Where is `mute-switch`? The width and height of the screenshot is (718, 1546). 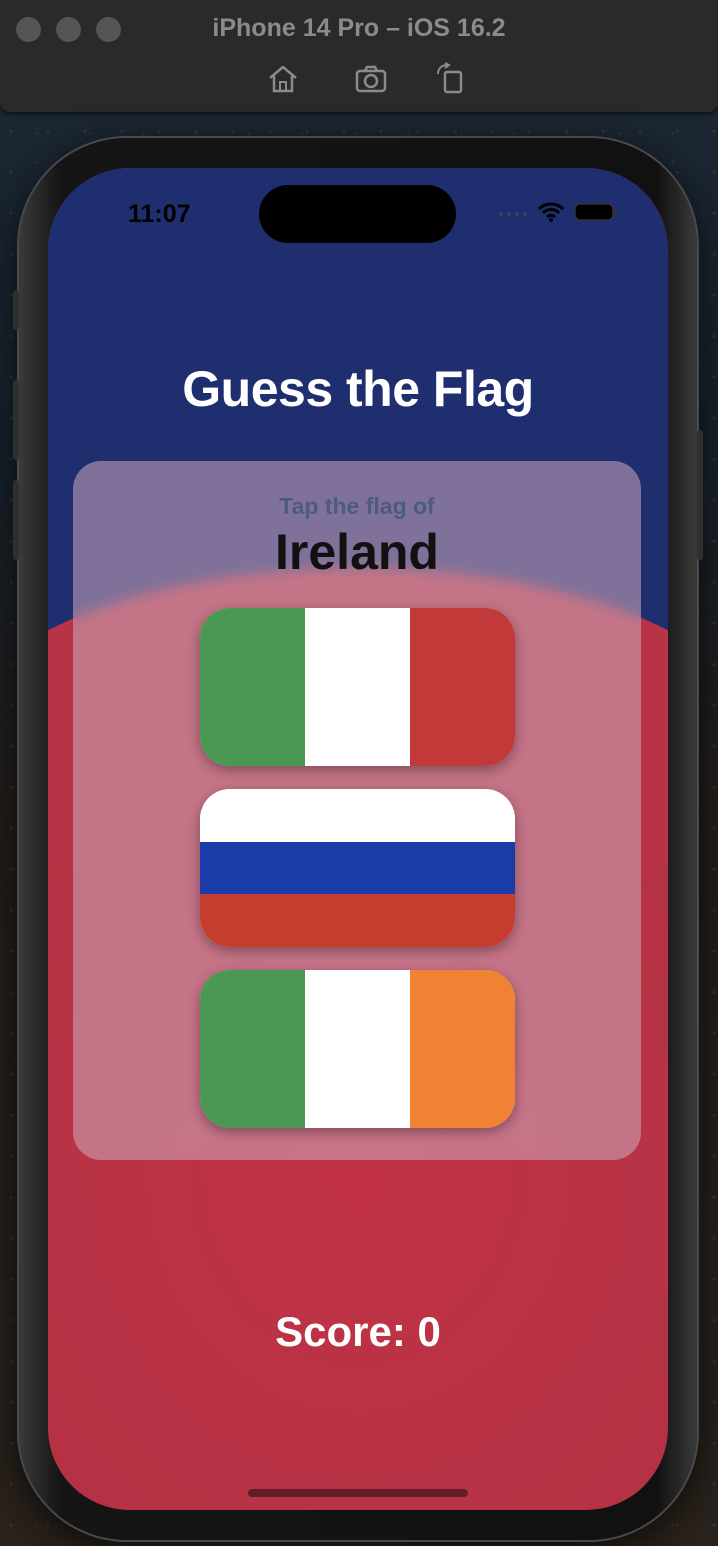 mute-switch is located at coordinates (16, 310).